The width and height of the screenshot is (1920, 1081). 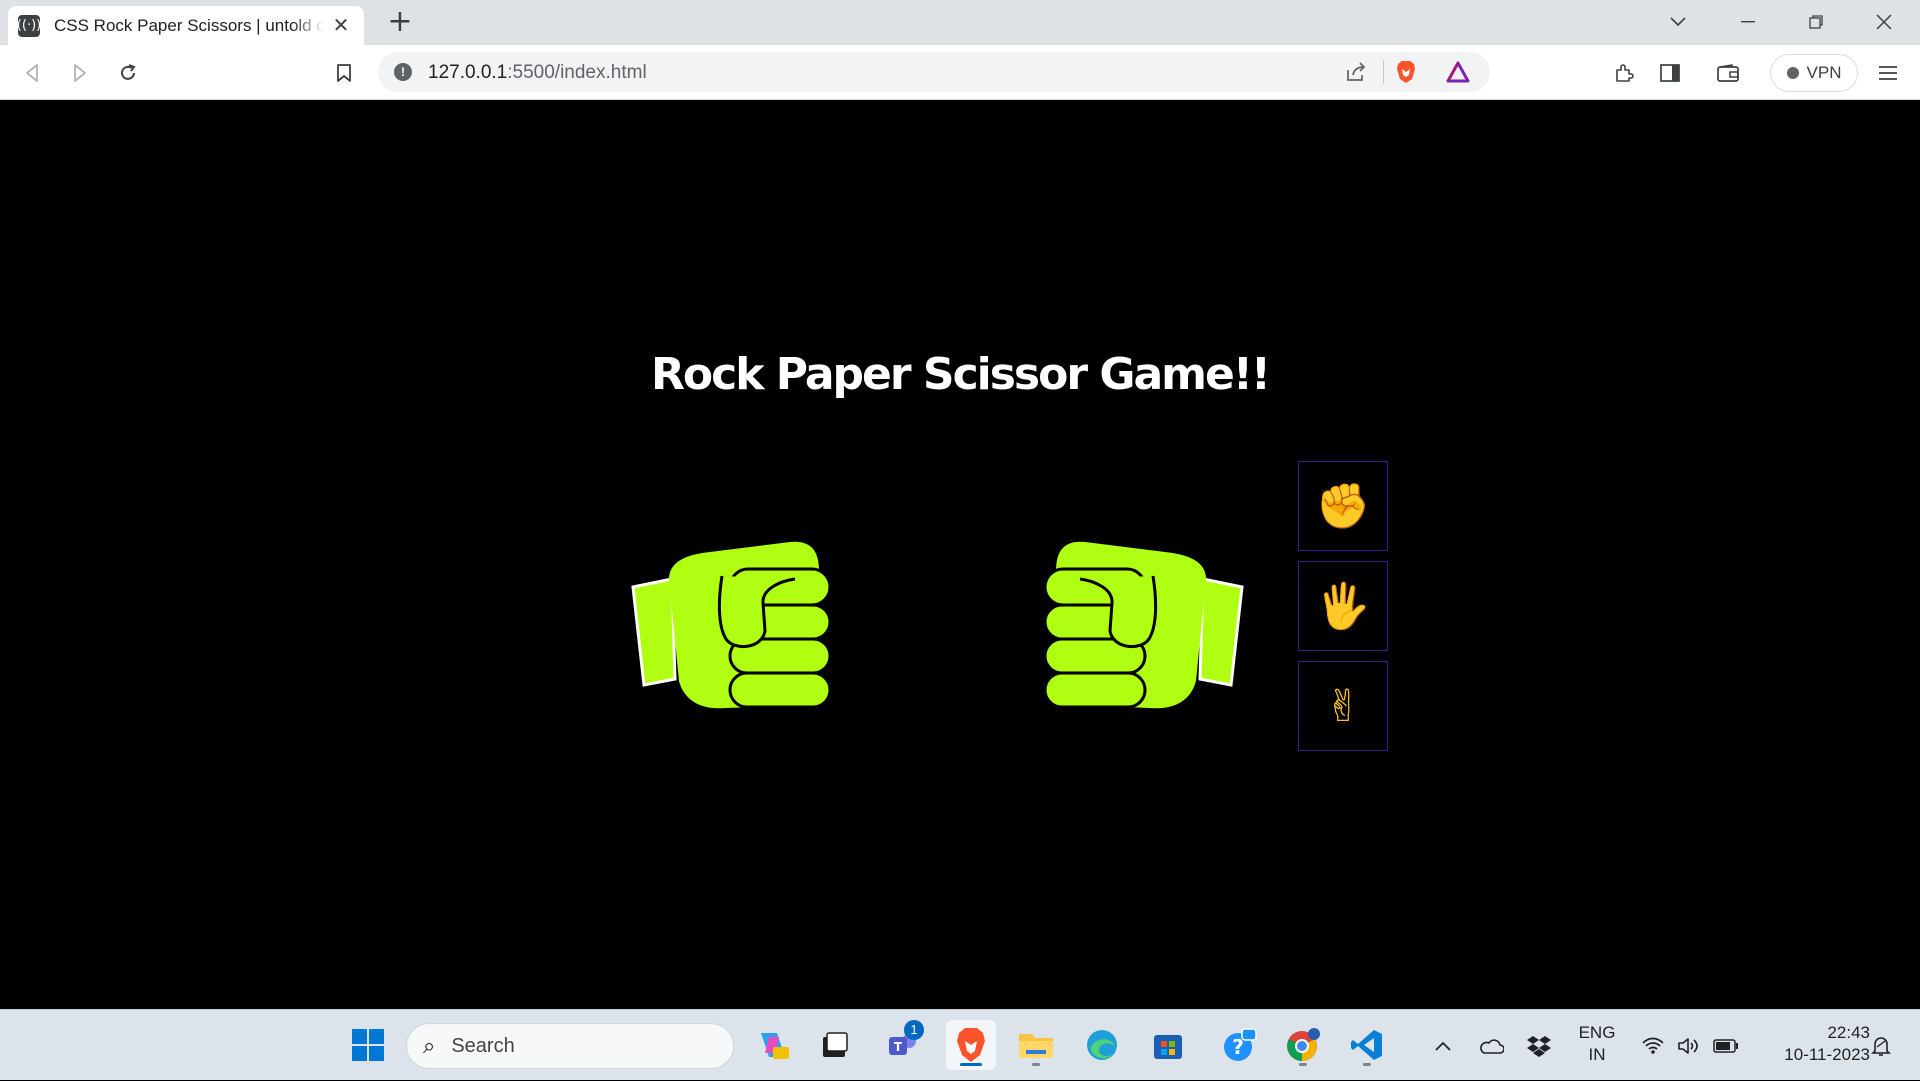 What do you see at coordinates (1303, 1045) in the screenshot?
I see `chrome-icon` at bounding box center [1303, 1045].